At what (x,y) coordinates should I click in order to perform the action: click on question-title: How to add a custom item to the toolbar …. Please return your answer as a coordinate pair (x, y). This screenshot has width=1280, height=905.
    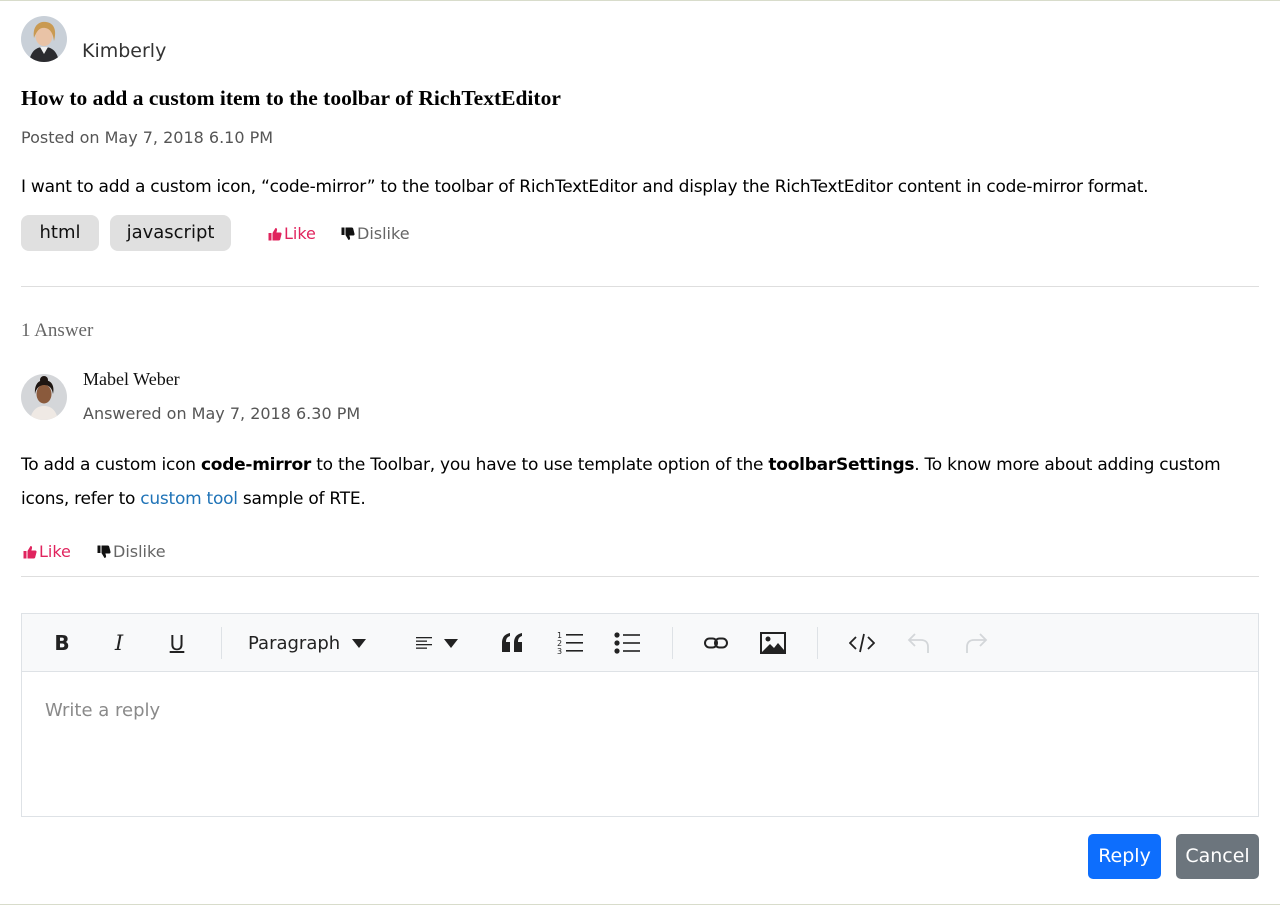
    Looking at the image, I should click on (291, 98).